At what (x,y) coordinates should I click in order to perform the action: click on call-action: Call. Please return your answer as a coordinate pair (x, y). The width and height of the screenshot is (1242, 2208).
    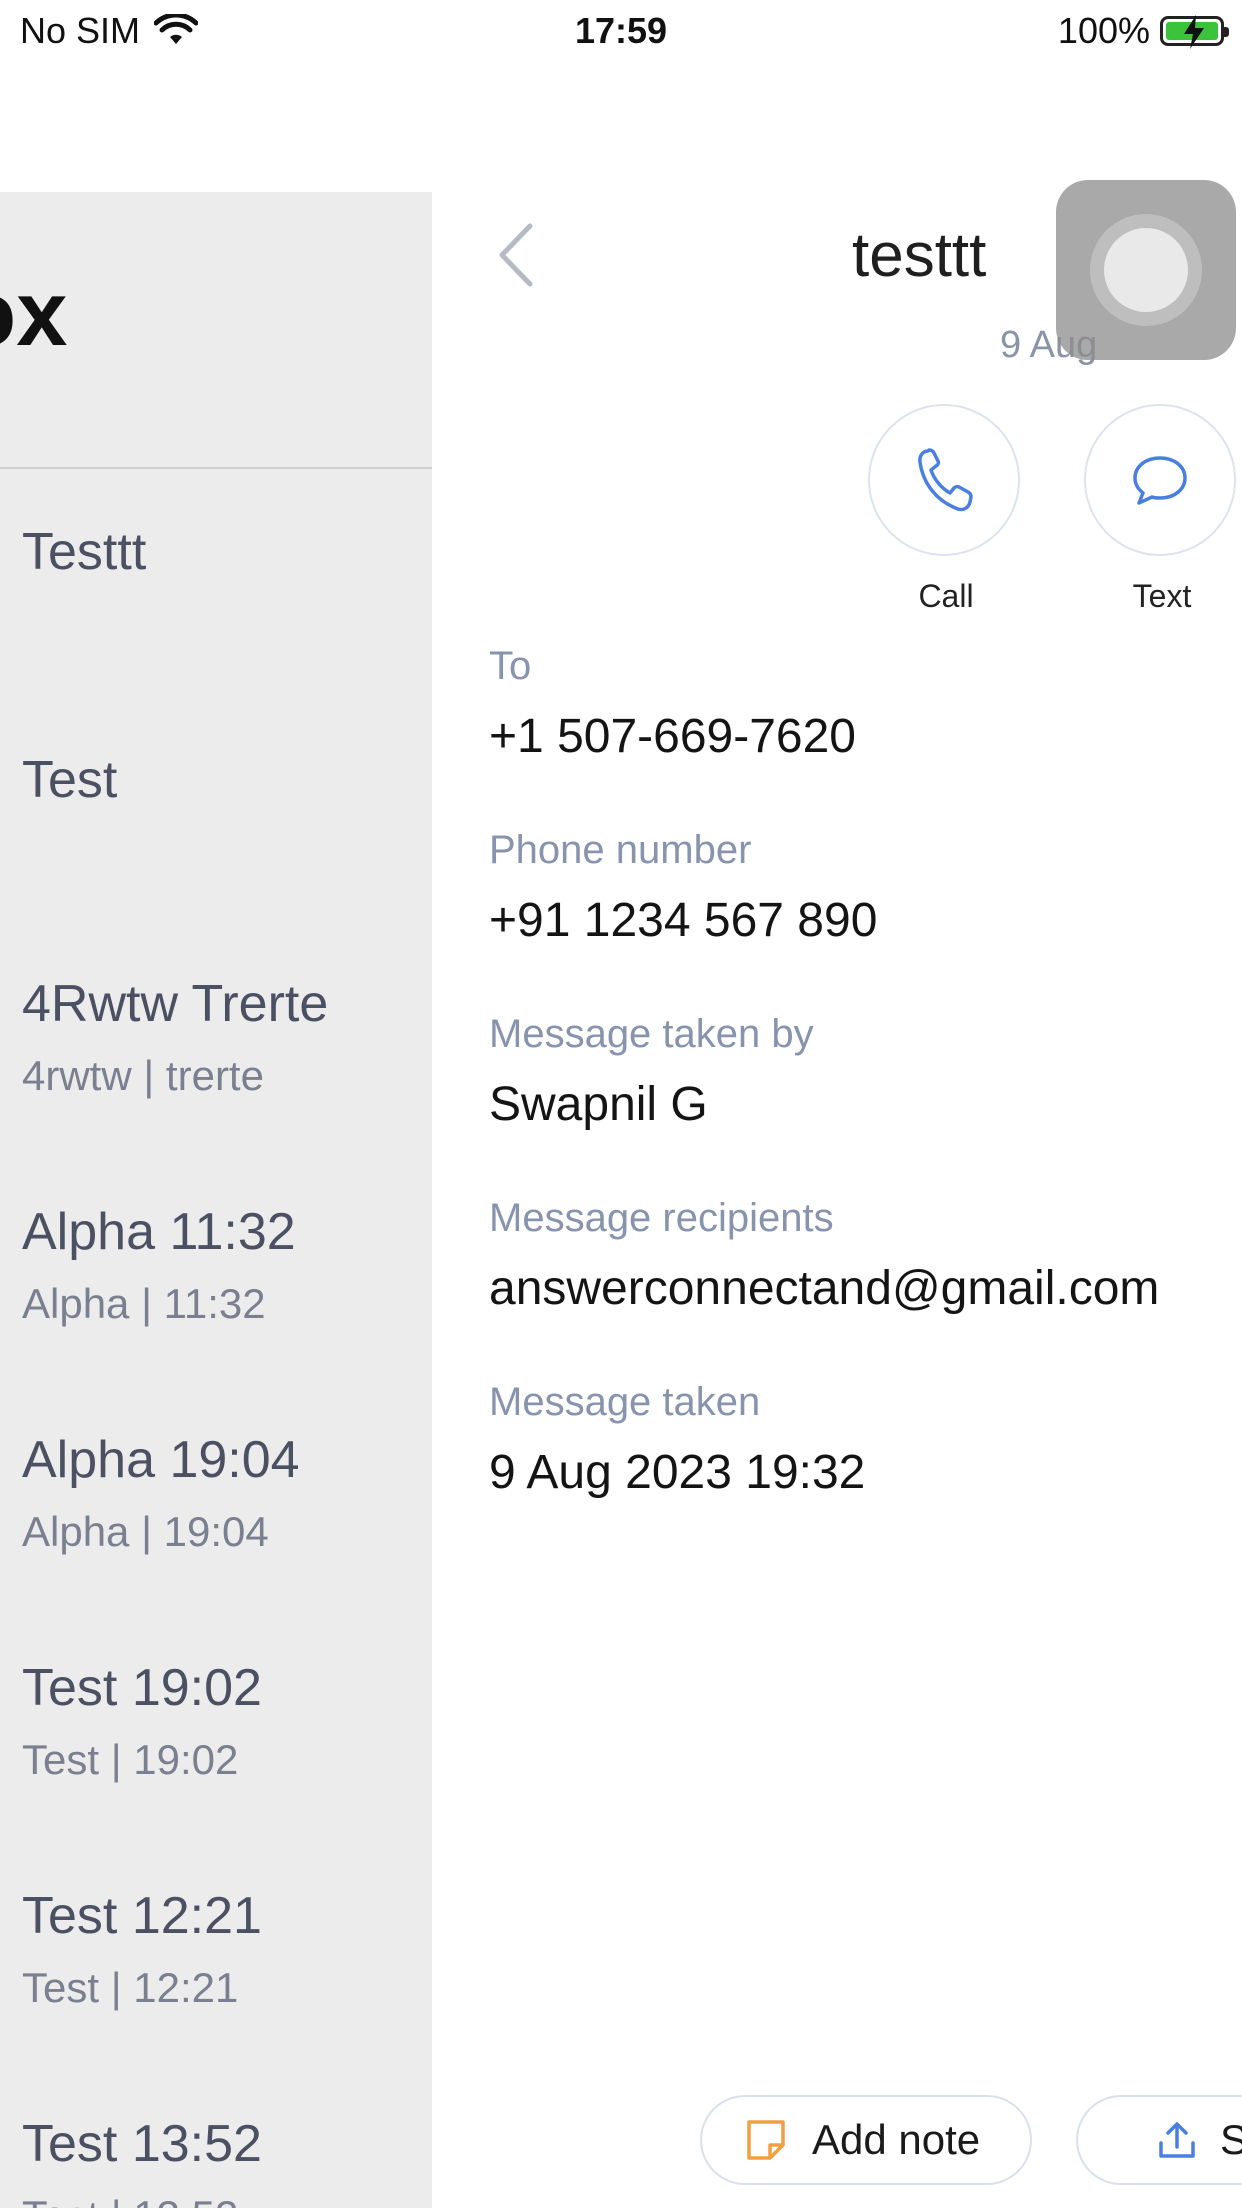
    Looking at the image, I should click on (946, 509).